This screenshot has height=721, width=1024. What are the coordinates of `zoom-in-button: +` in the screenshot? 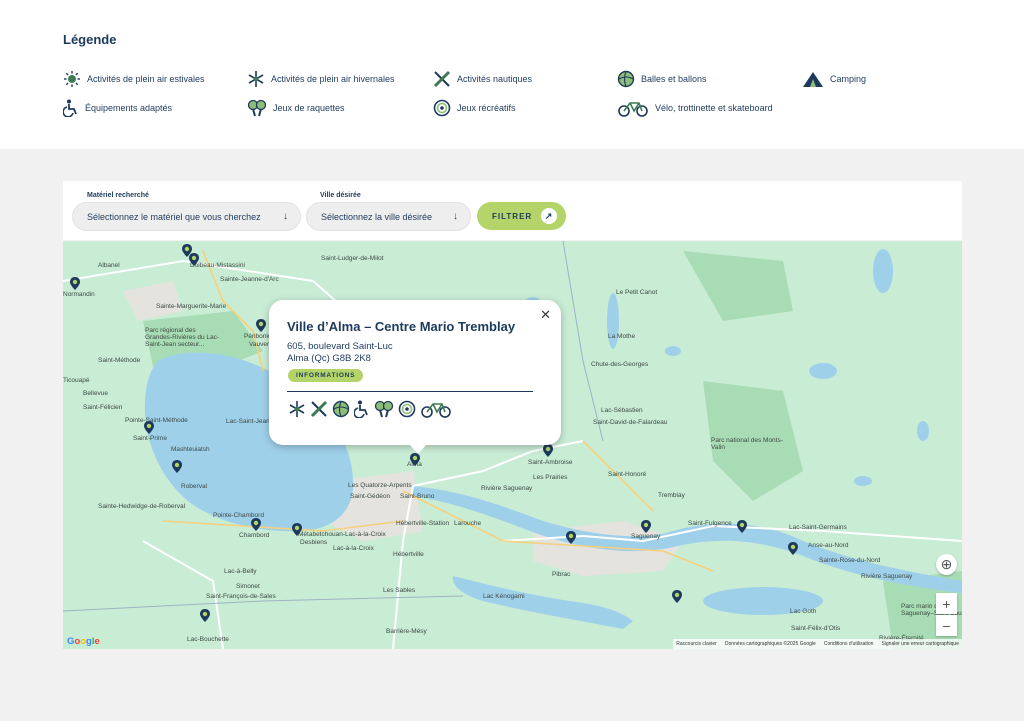 It's located at (946, 603).